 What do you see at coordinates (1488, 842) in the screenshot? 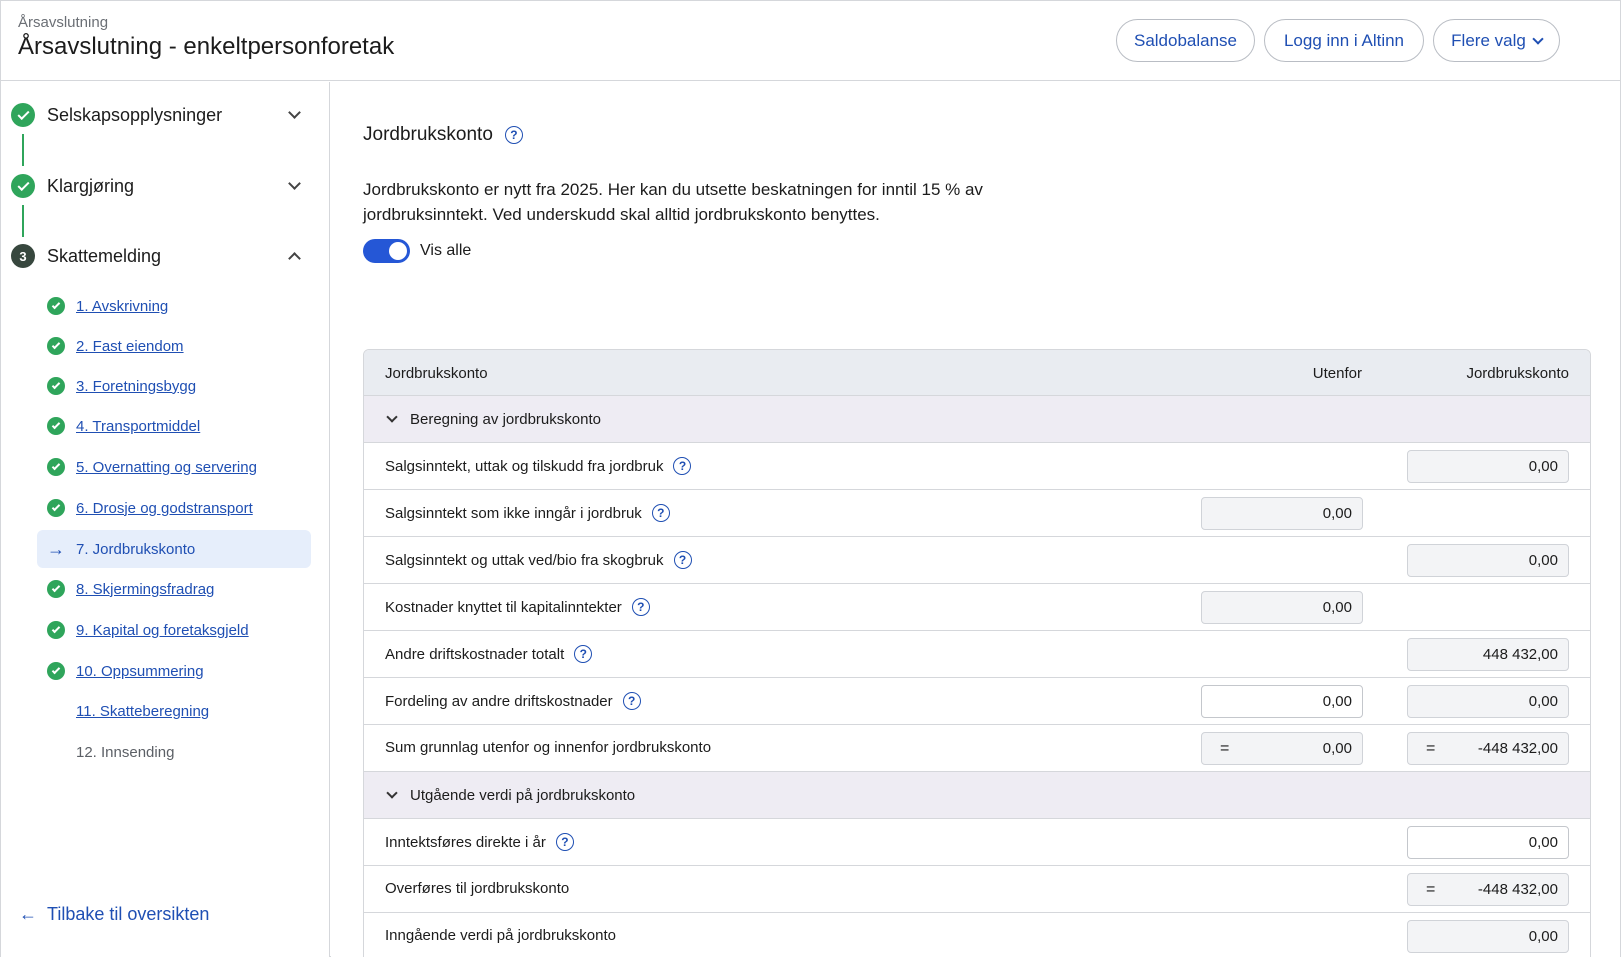
I see `jordbrukskonto-input: 0,00` at bounding box center [1488, 842].